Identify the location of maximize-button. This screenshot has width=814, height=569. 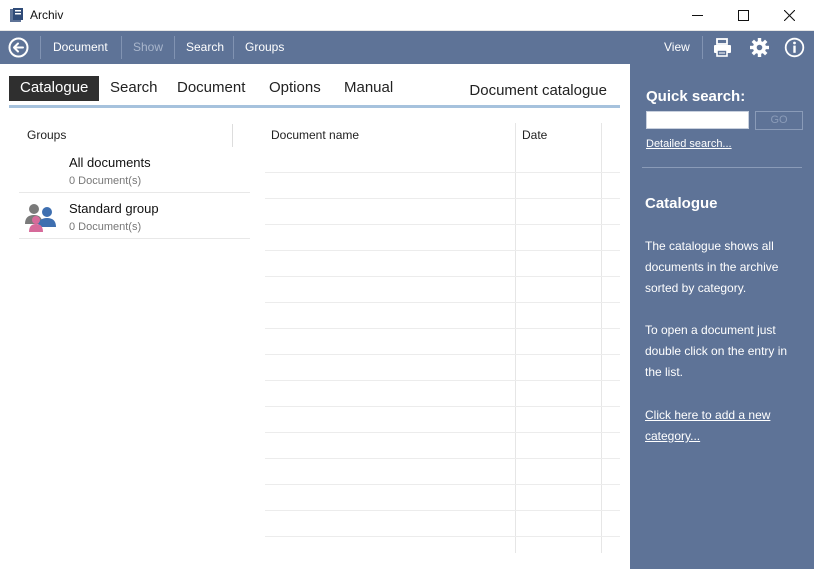
(743, 15).